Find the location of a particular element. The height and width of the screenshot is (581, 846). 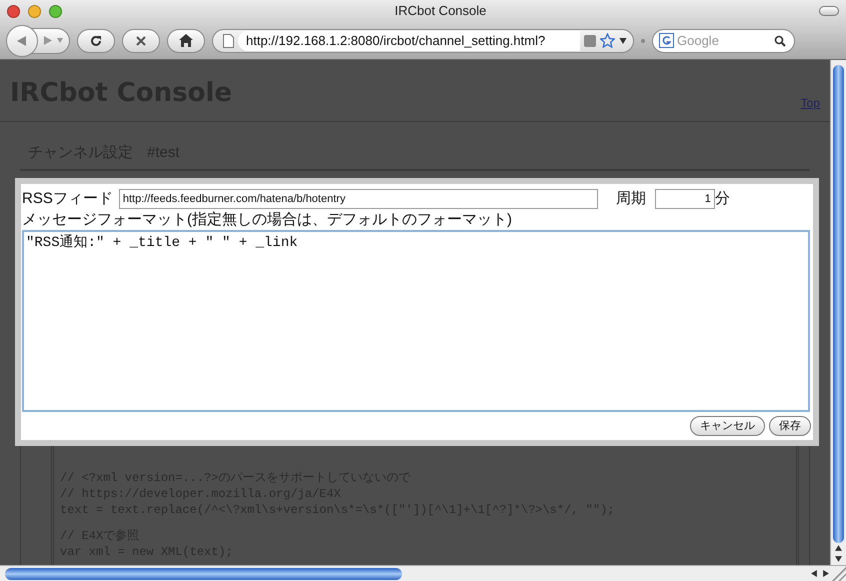

back-button is located at coordinates (22, 40).